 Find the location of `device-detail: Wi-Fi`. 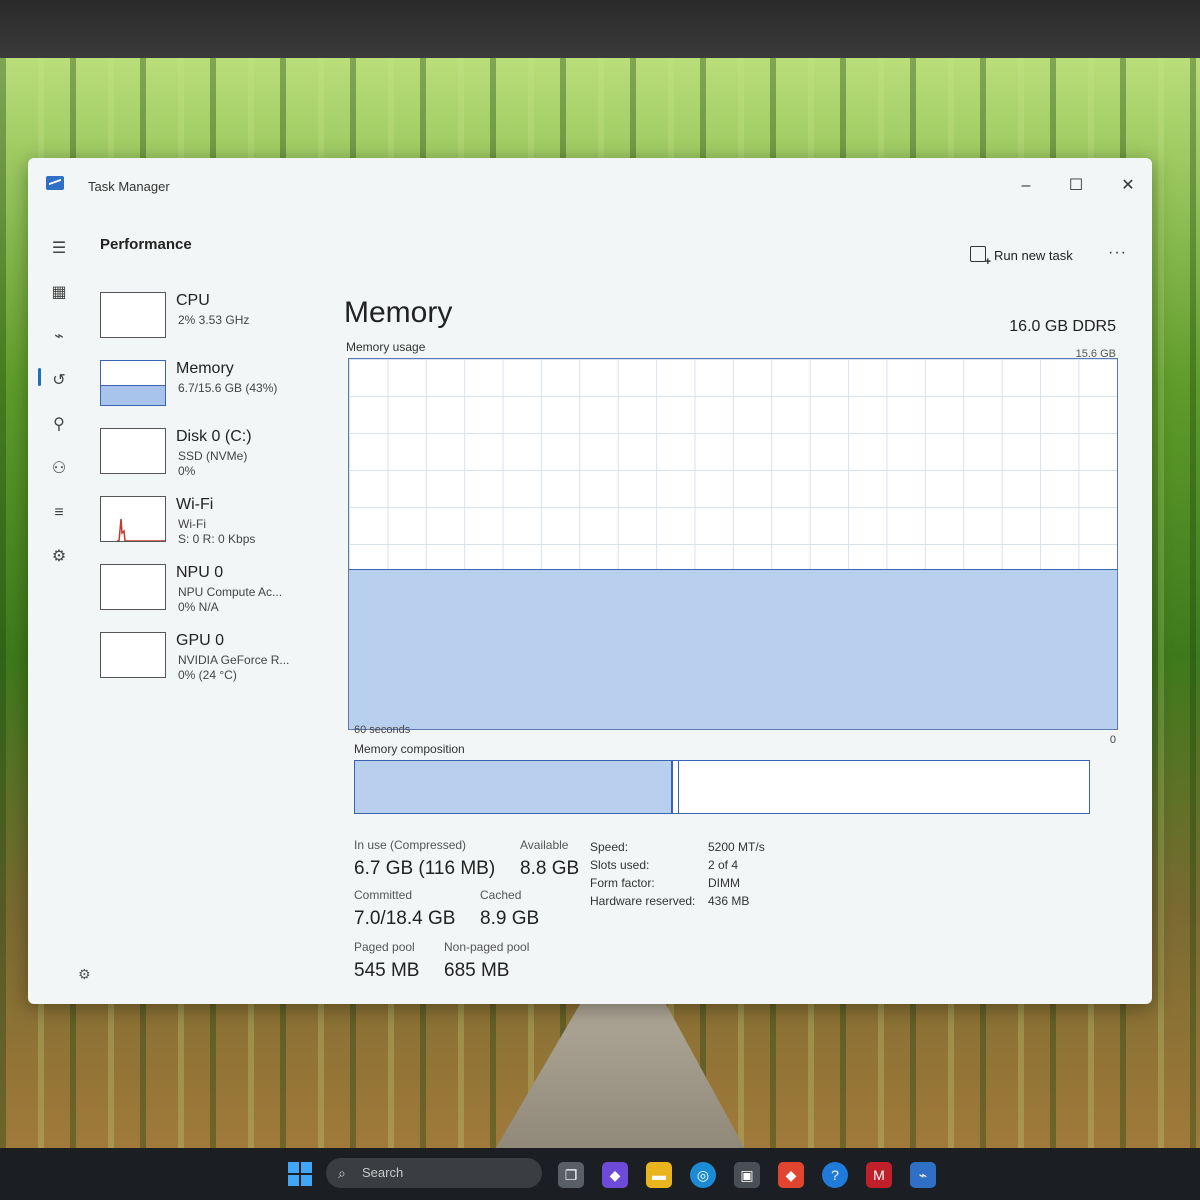

device-detail: Wi-Fi is located at coordinates (192, 524).